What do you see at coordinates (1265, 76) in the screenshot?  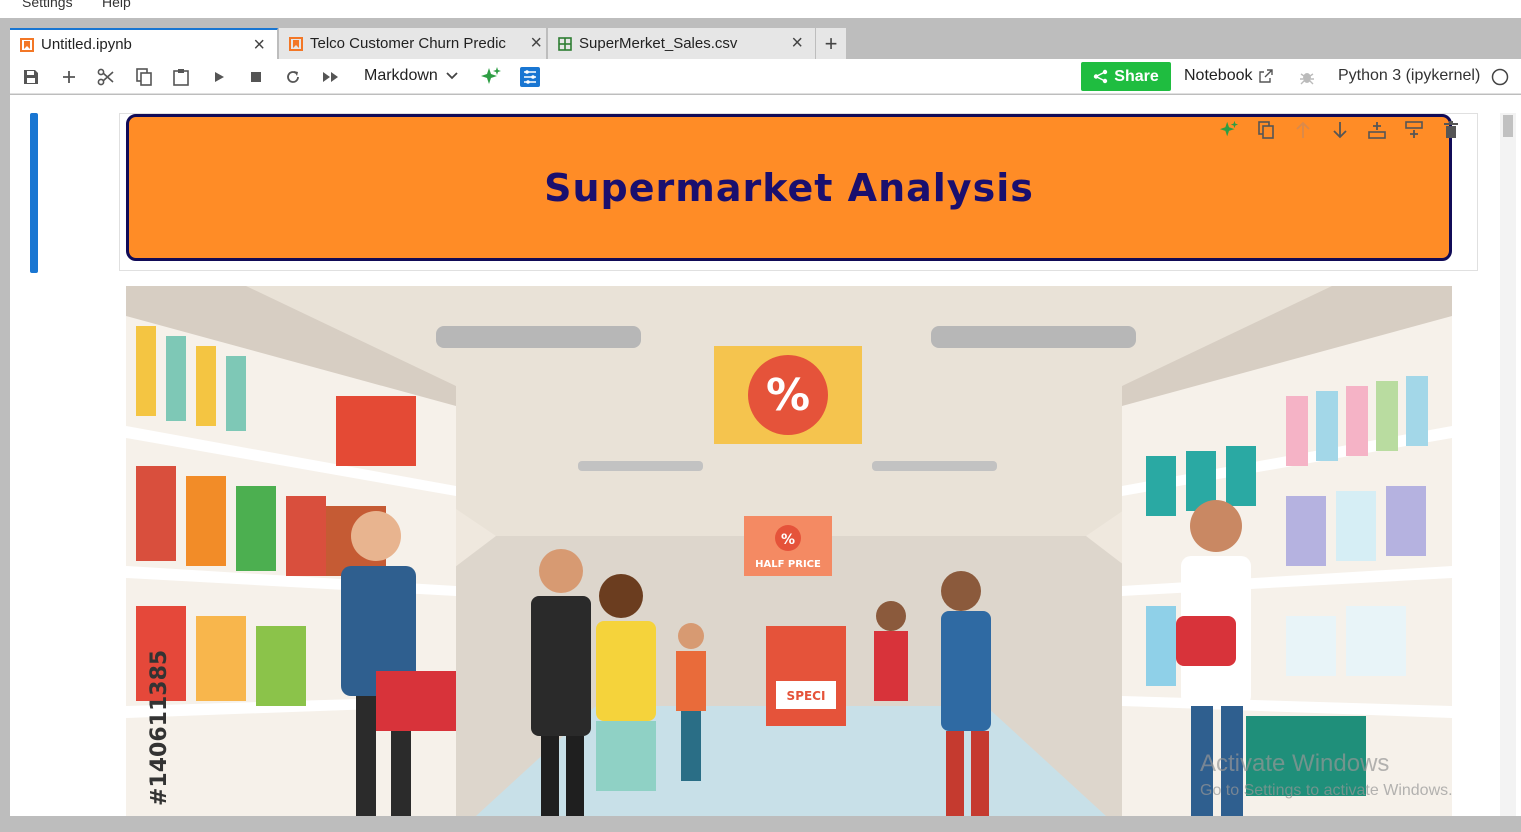 I see `external-link-icon` at bounding box center [1265, 76].